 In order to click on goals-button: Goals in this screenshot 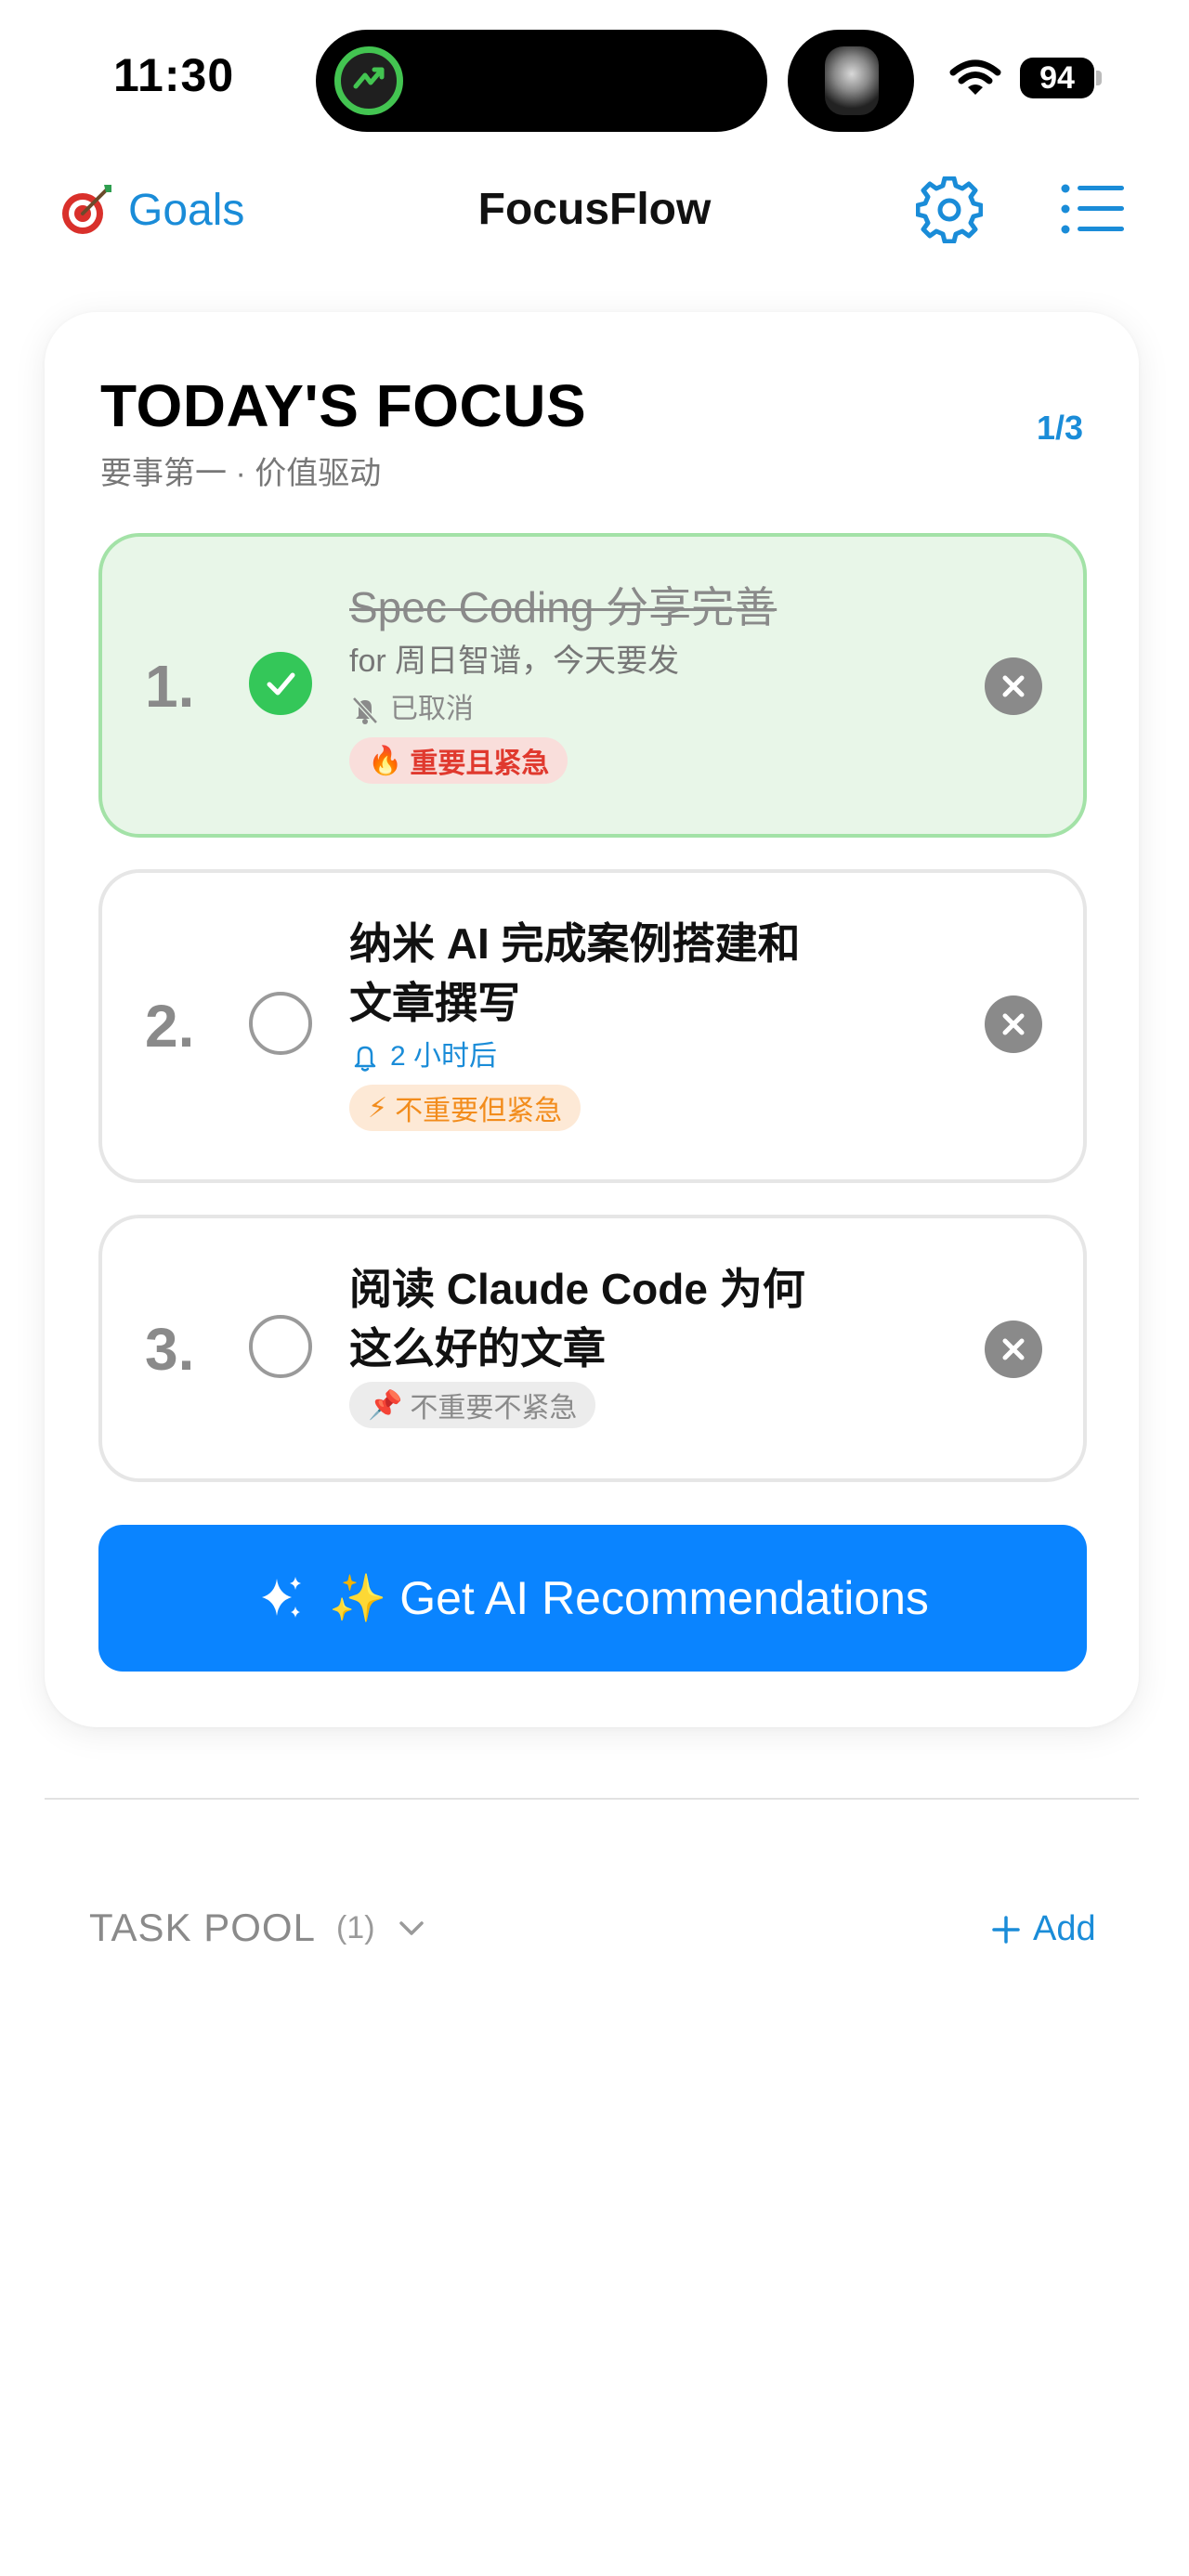, I will do `click(151, 210)`.